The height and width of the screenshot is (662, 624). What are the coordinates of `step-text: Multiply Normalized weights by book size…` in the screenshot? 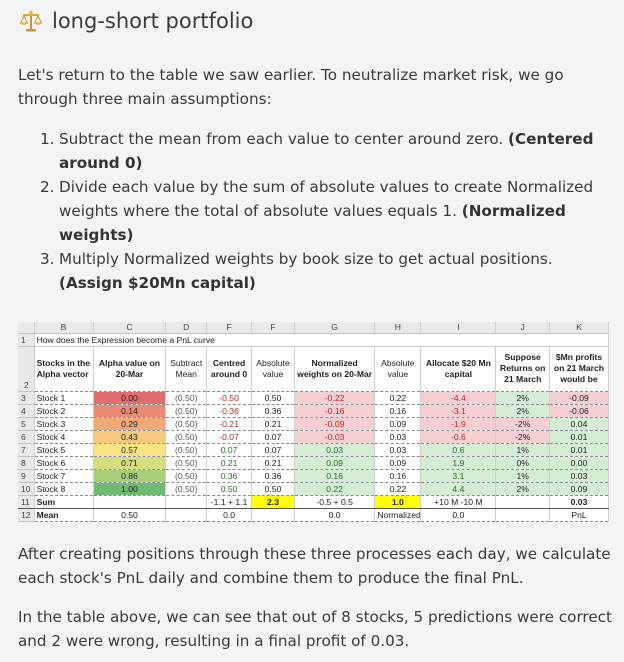 It's located at (306, 259).